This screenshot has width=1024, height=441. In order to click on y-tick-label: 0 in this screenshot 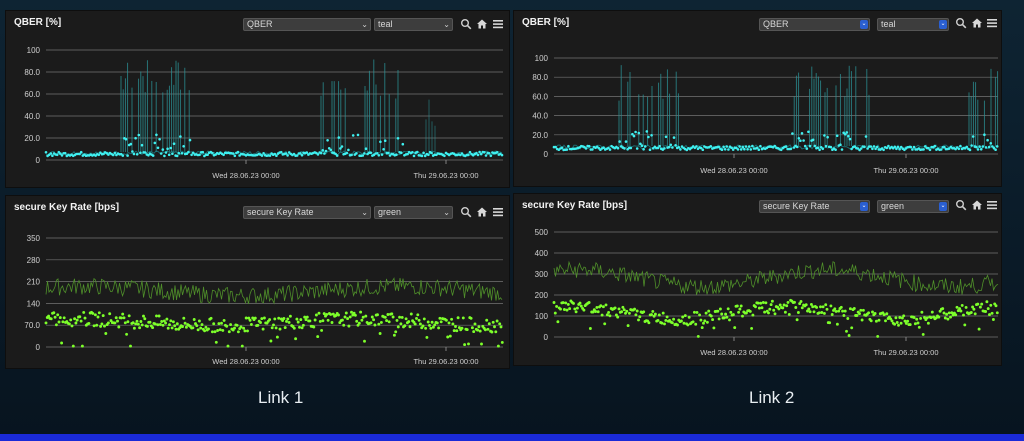, I will do `click(38, 160)`.